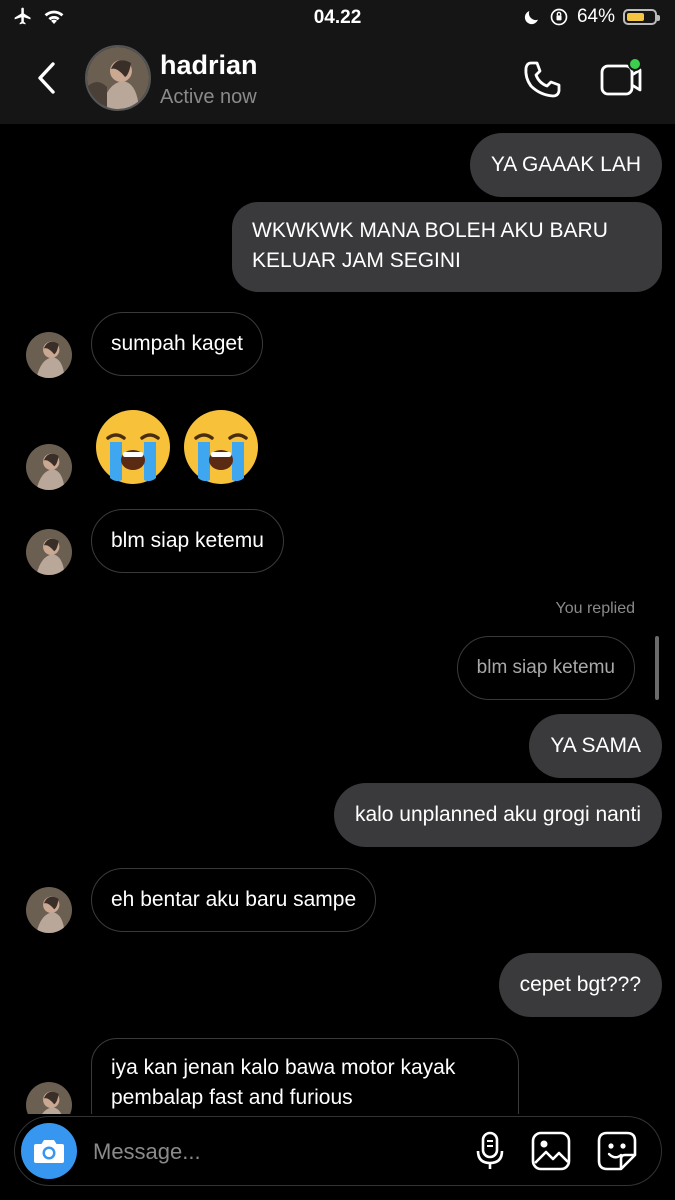 The height and width of the screenshot is (1200, 675). What do you see at coordinates (48, 78) in the screenshot?
I see `back-chevron-icon` at bounding box center [48, 78].